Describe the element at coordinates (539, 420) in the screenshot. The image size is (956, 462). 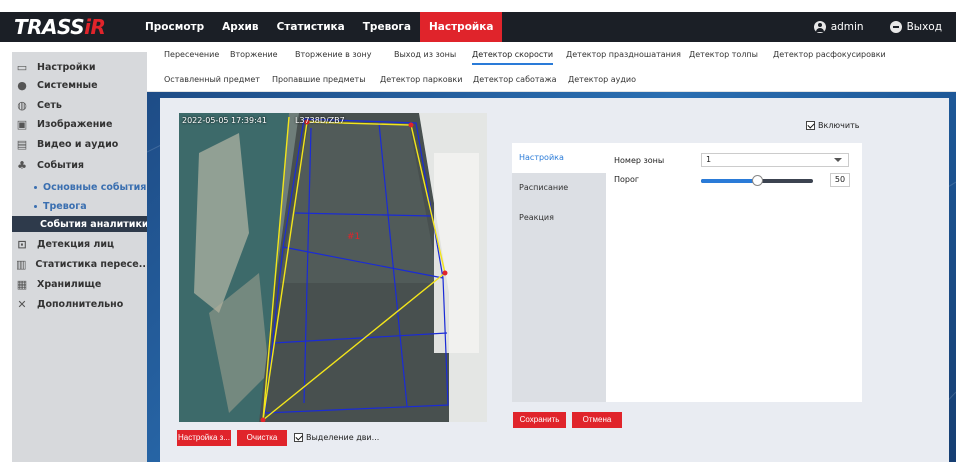
I see `save-button: Сохранить` at that location.